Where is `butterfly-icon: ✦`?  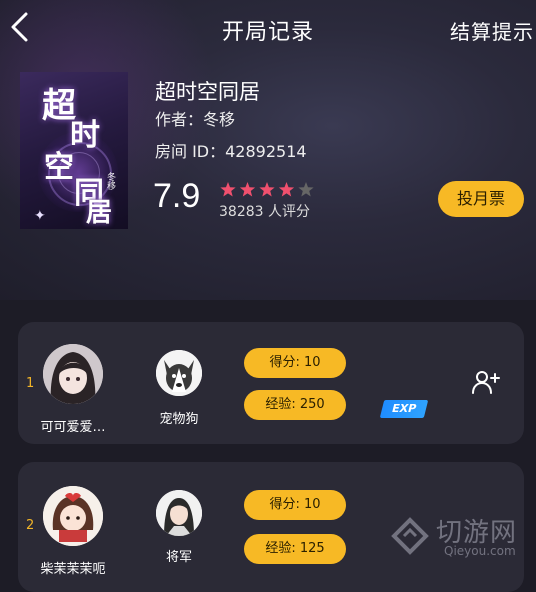 butterfly-icon: ✦ is located at coordinates (40, 216).